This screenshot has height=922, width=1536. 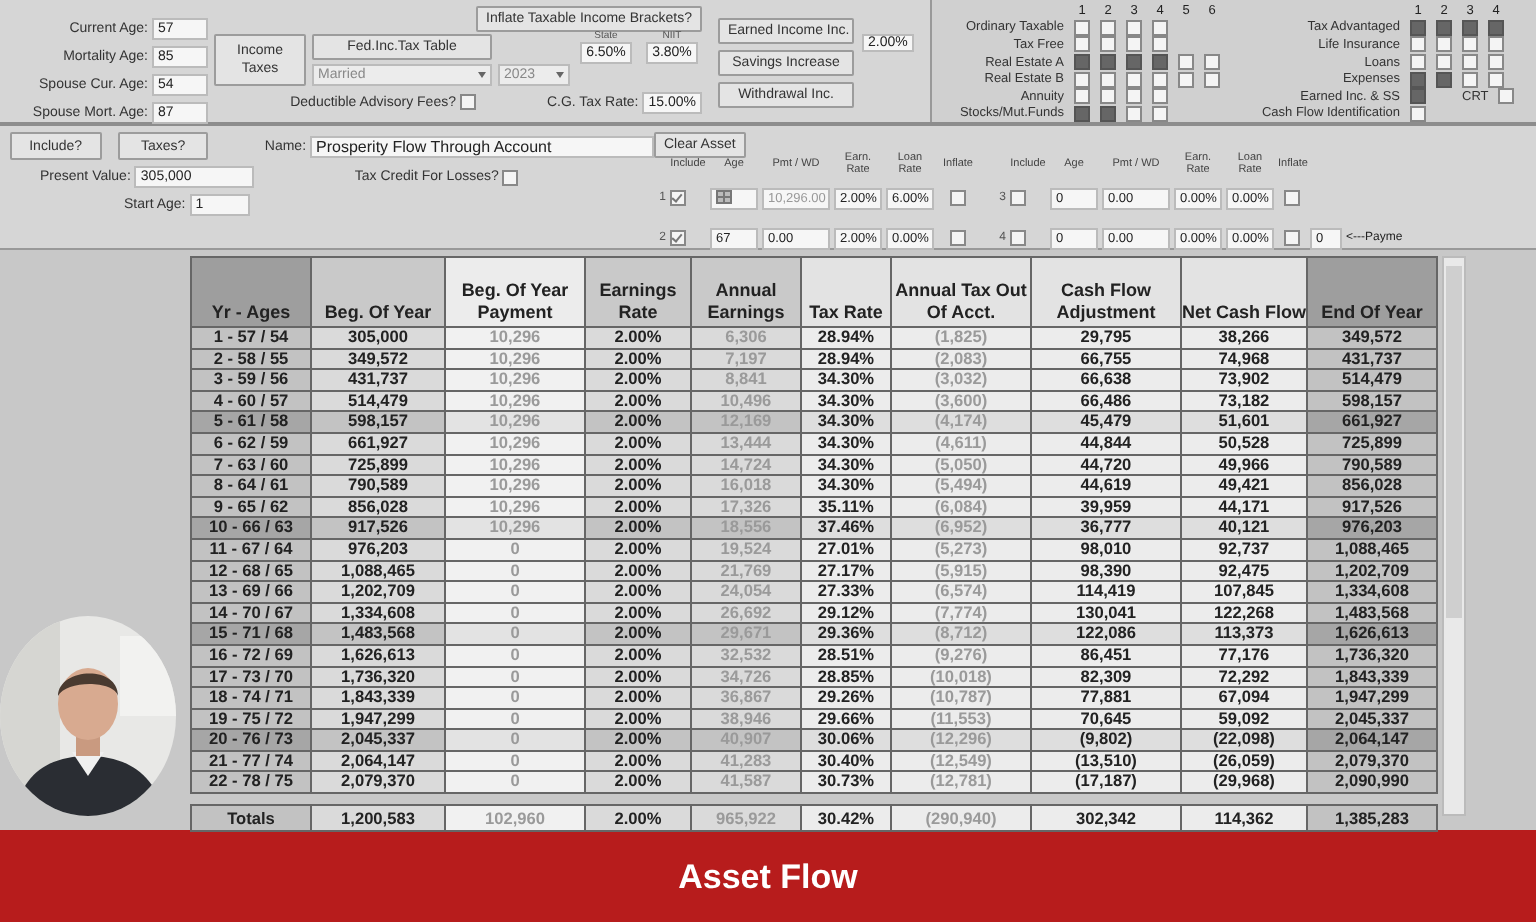 I want to click on column-header: Tax Rate, so click(x=846, y=292).